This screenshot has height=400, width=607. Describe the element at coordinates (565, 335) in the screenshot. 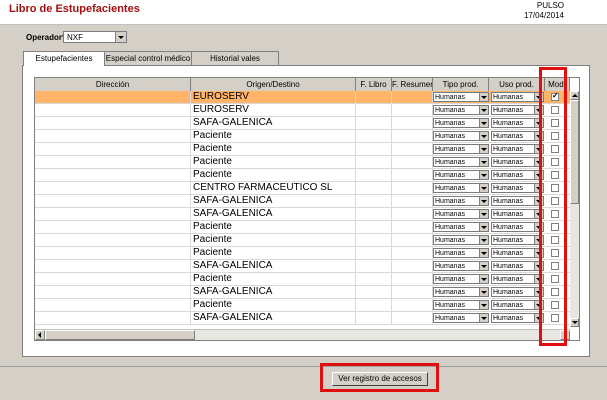

I see `scroll-right-icon` at that location.